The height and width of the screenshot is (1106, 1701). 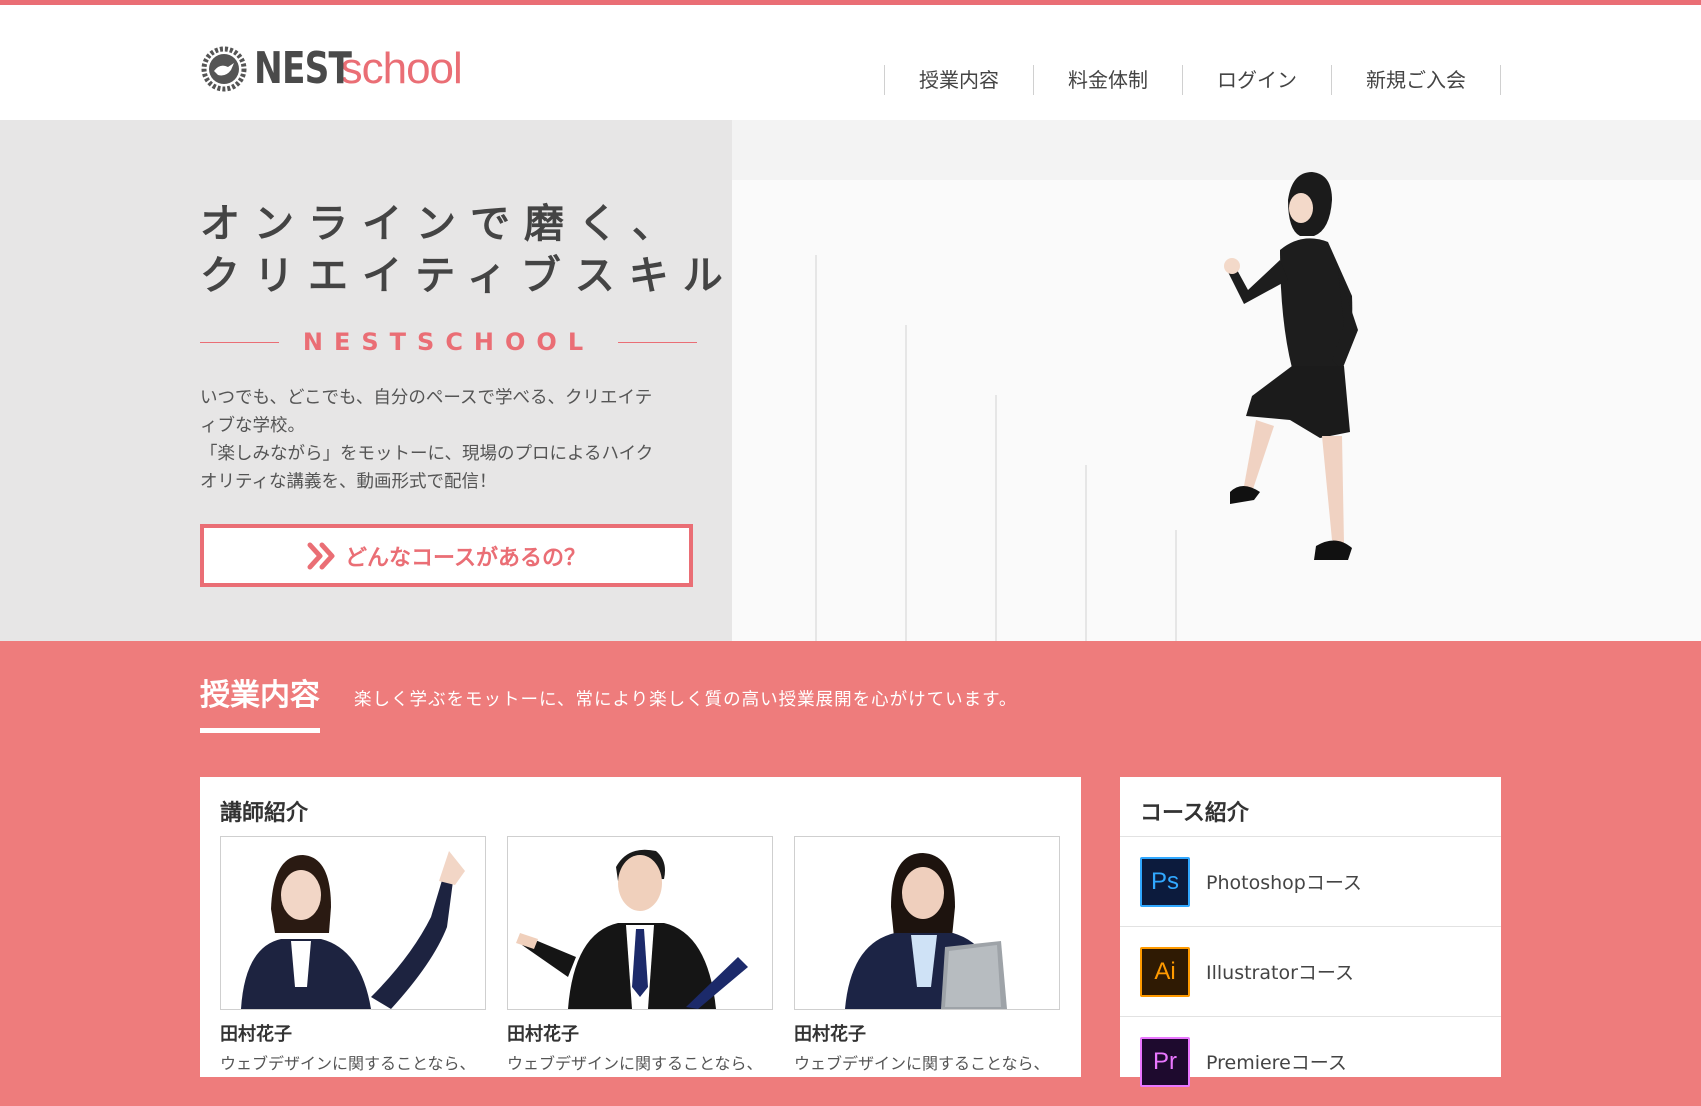 What do you see at coordinates (1284, 883) in the screenshot?
I see `course-label: Photoshopコース` at bounding box center [1284, 883].